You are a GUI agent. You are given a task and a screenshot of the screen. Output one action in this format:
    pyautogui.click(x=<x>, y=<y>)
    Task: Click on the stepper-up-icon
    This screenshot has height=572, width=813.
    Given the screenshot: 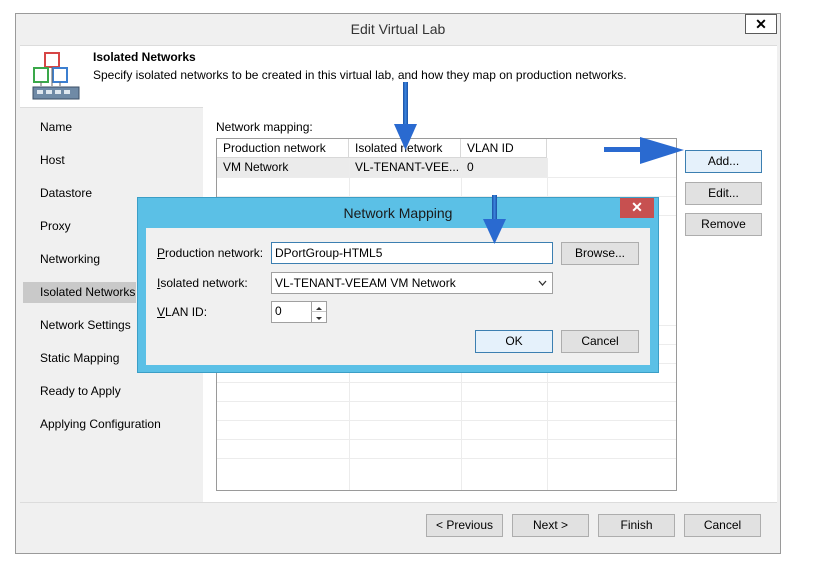 What is the action you would take?
    pyautogui.click(x=318, y=307)
    